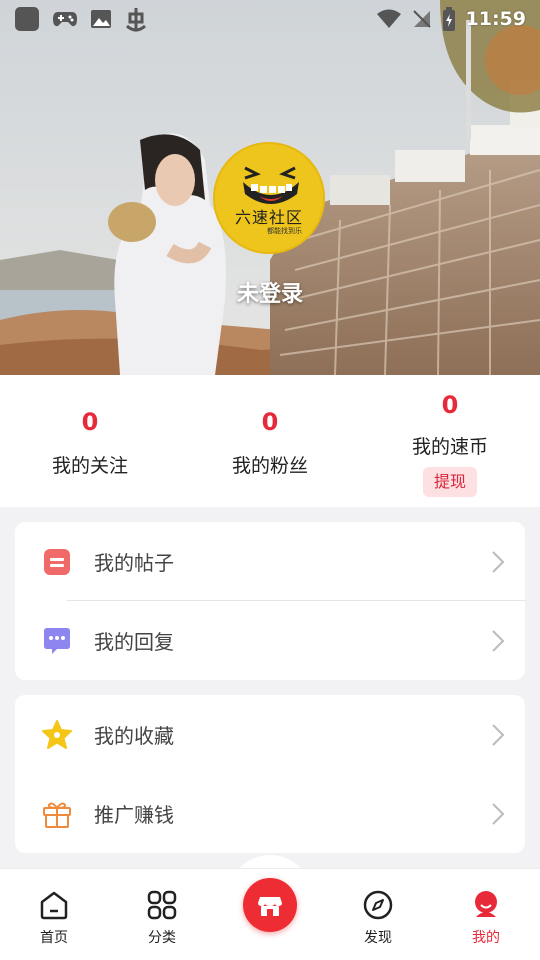  Describe the element at coordinates (449, 447) in the screenshot. I see `coins-label: 我的速币` at that location.